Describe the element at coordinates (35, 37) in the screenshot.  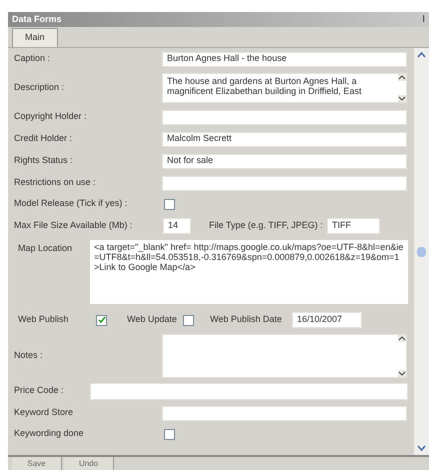
I see `tab: Main` at that location.